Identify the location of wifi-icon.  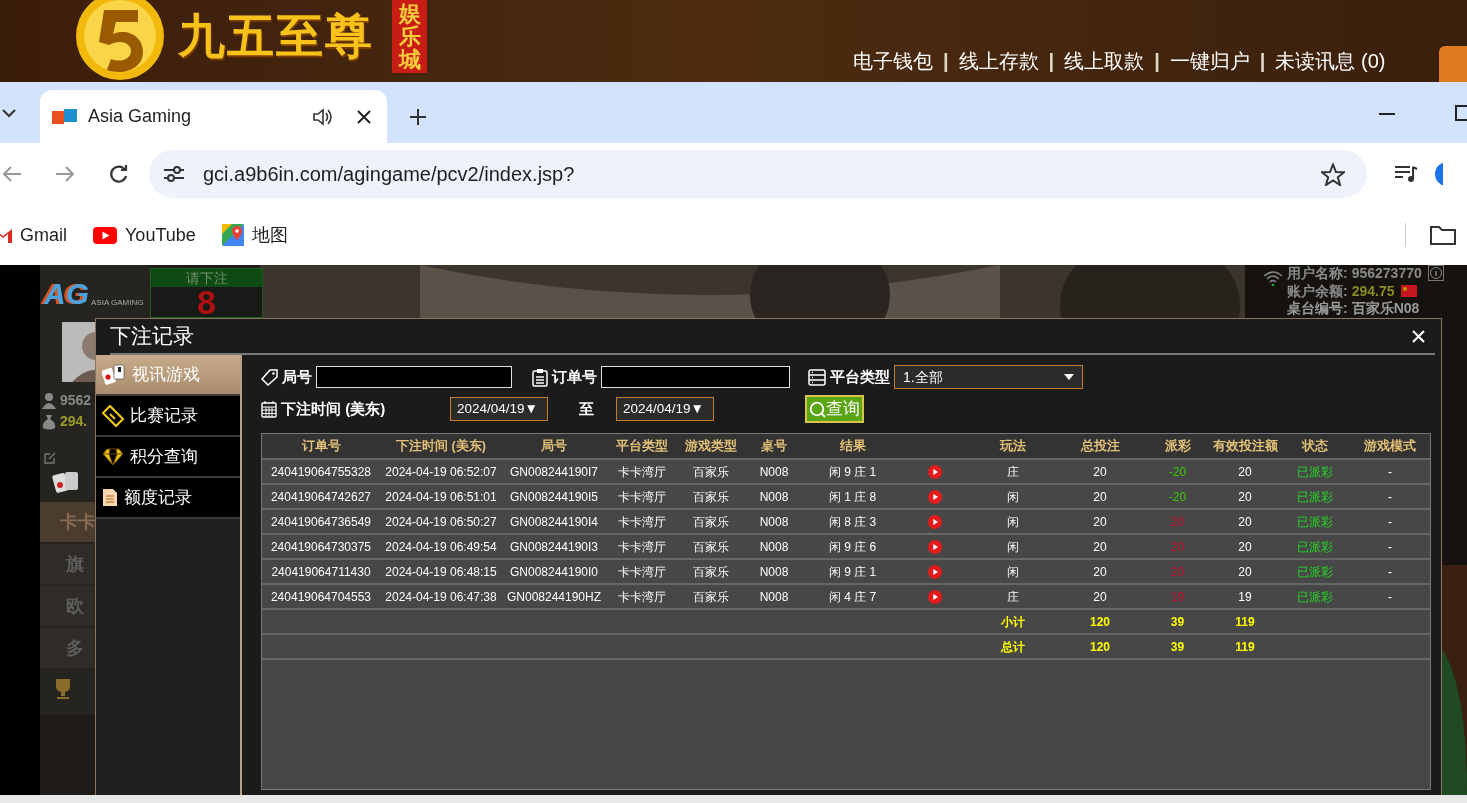
(1273, 278).